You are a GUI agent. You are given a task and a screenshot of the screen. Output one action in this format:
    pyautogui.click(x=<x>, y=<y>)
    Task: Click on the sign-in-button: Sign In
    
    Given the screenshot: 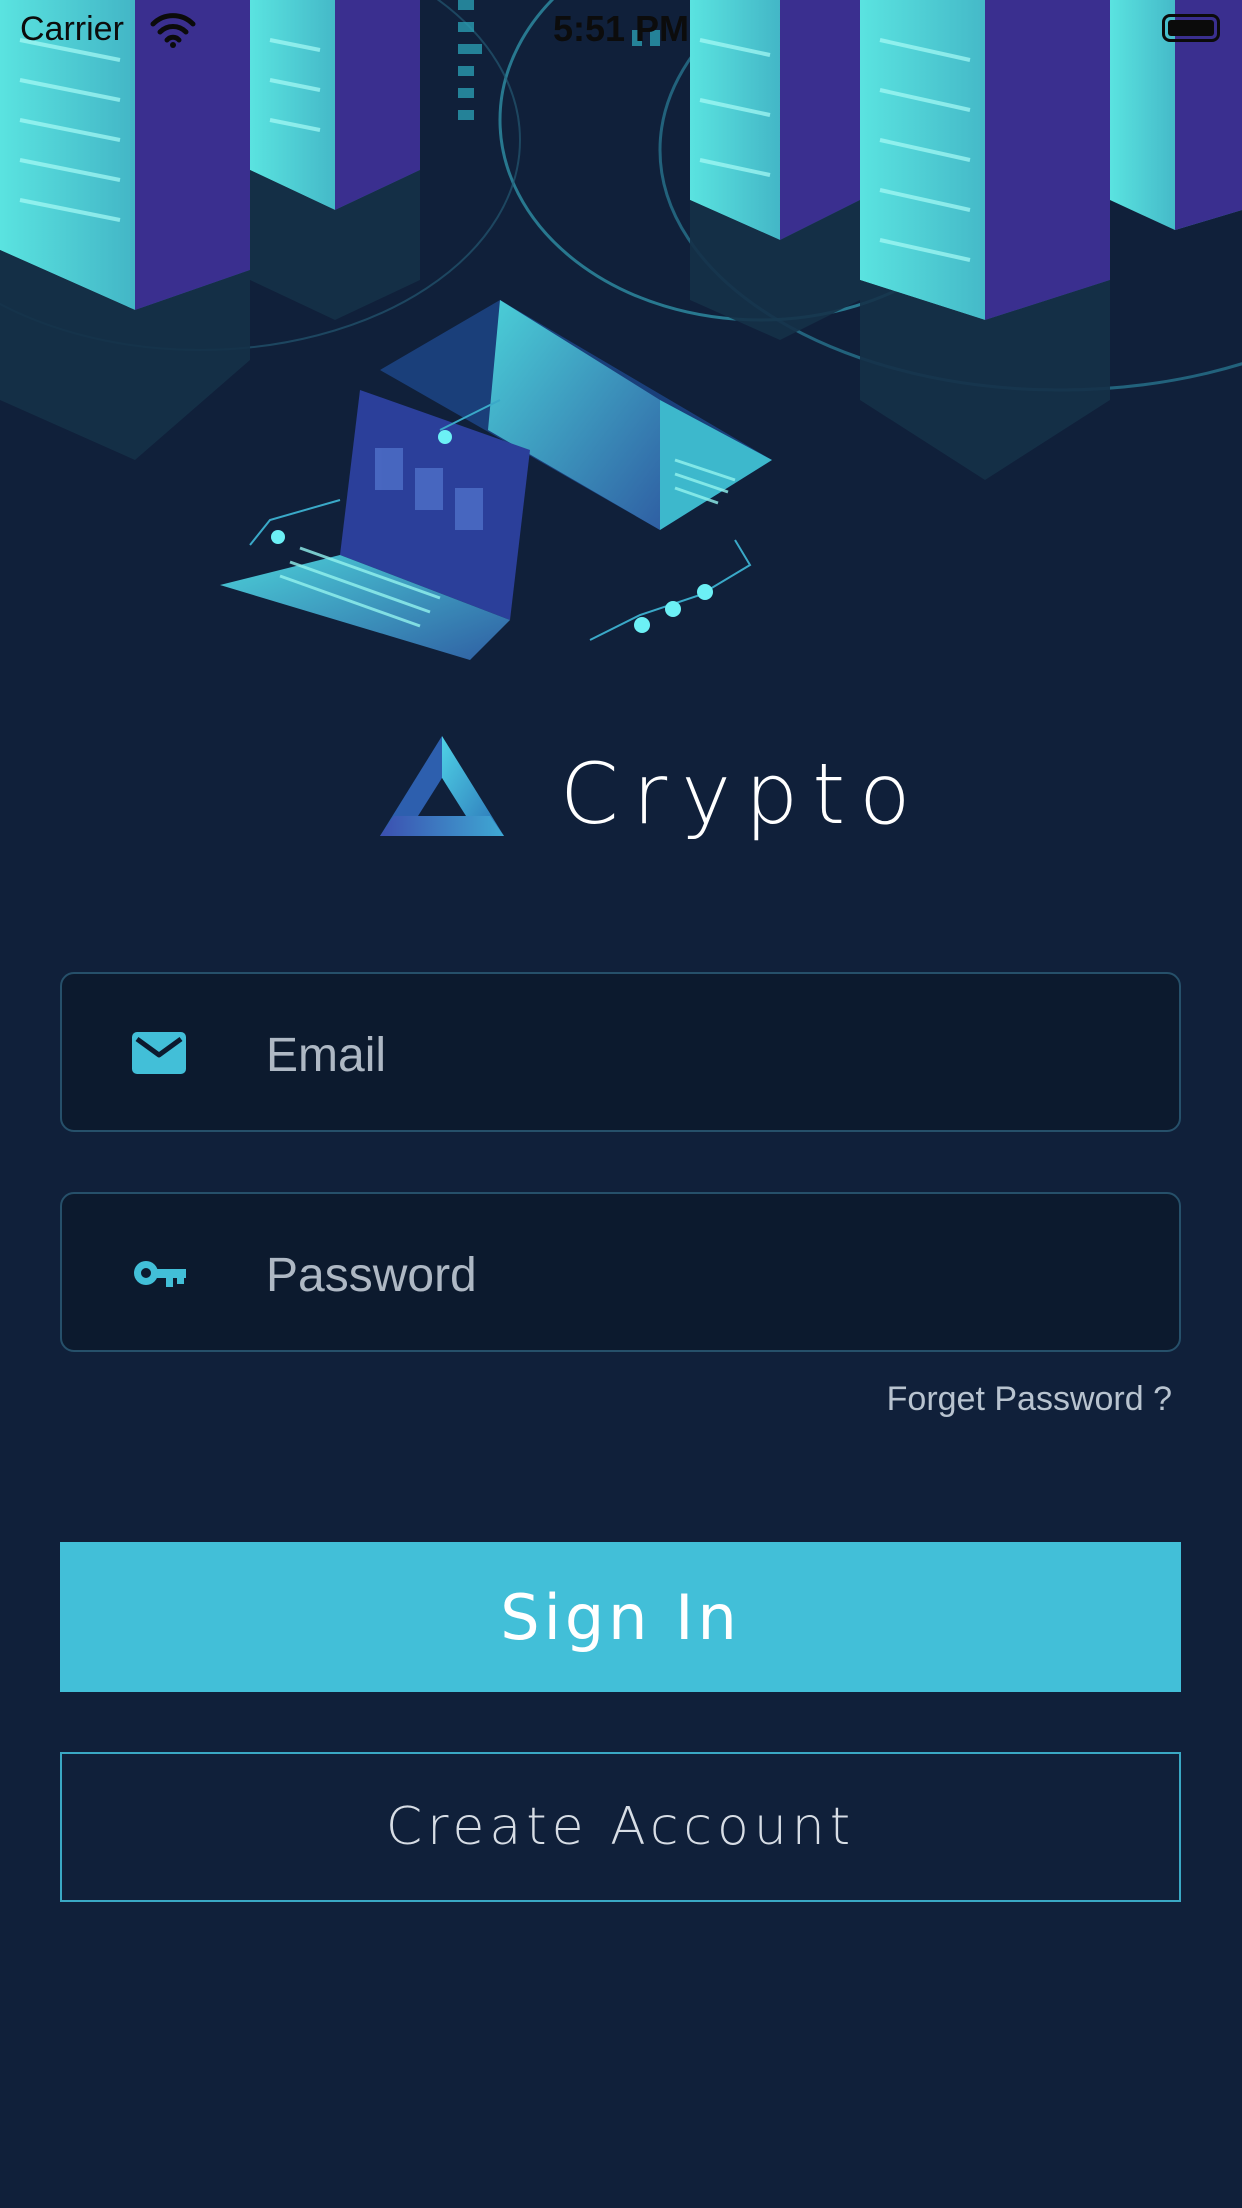 What is the action you would take?
    pyautogui.click(x=620, y=1617)
    